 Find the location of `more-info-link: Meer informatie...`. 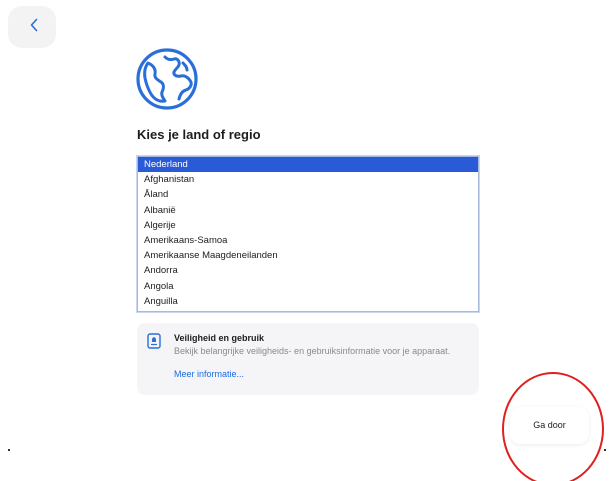

more-info-link: Meer informatie... is located at coordinates (209, 374).